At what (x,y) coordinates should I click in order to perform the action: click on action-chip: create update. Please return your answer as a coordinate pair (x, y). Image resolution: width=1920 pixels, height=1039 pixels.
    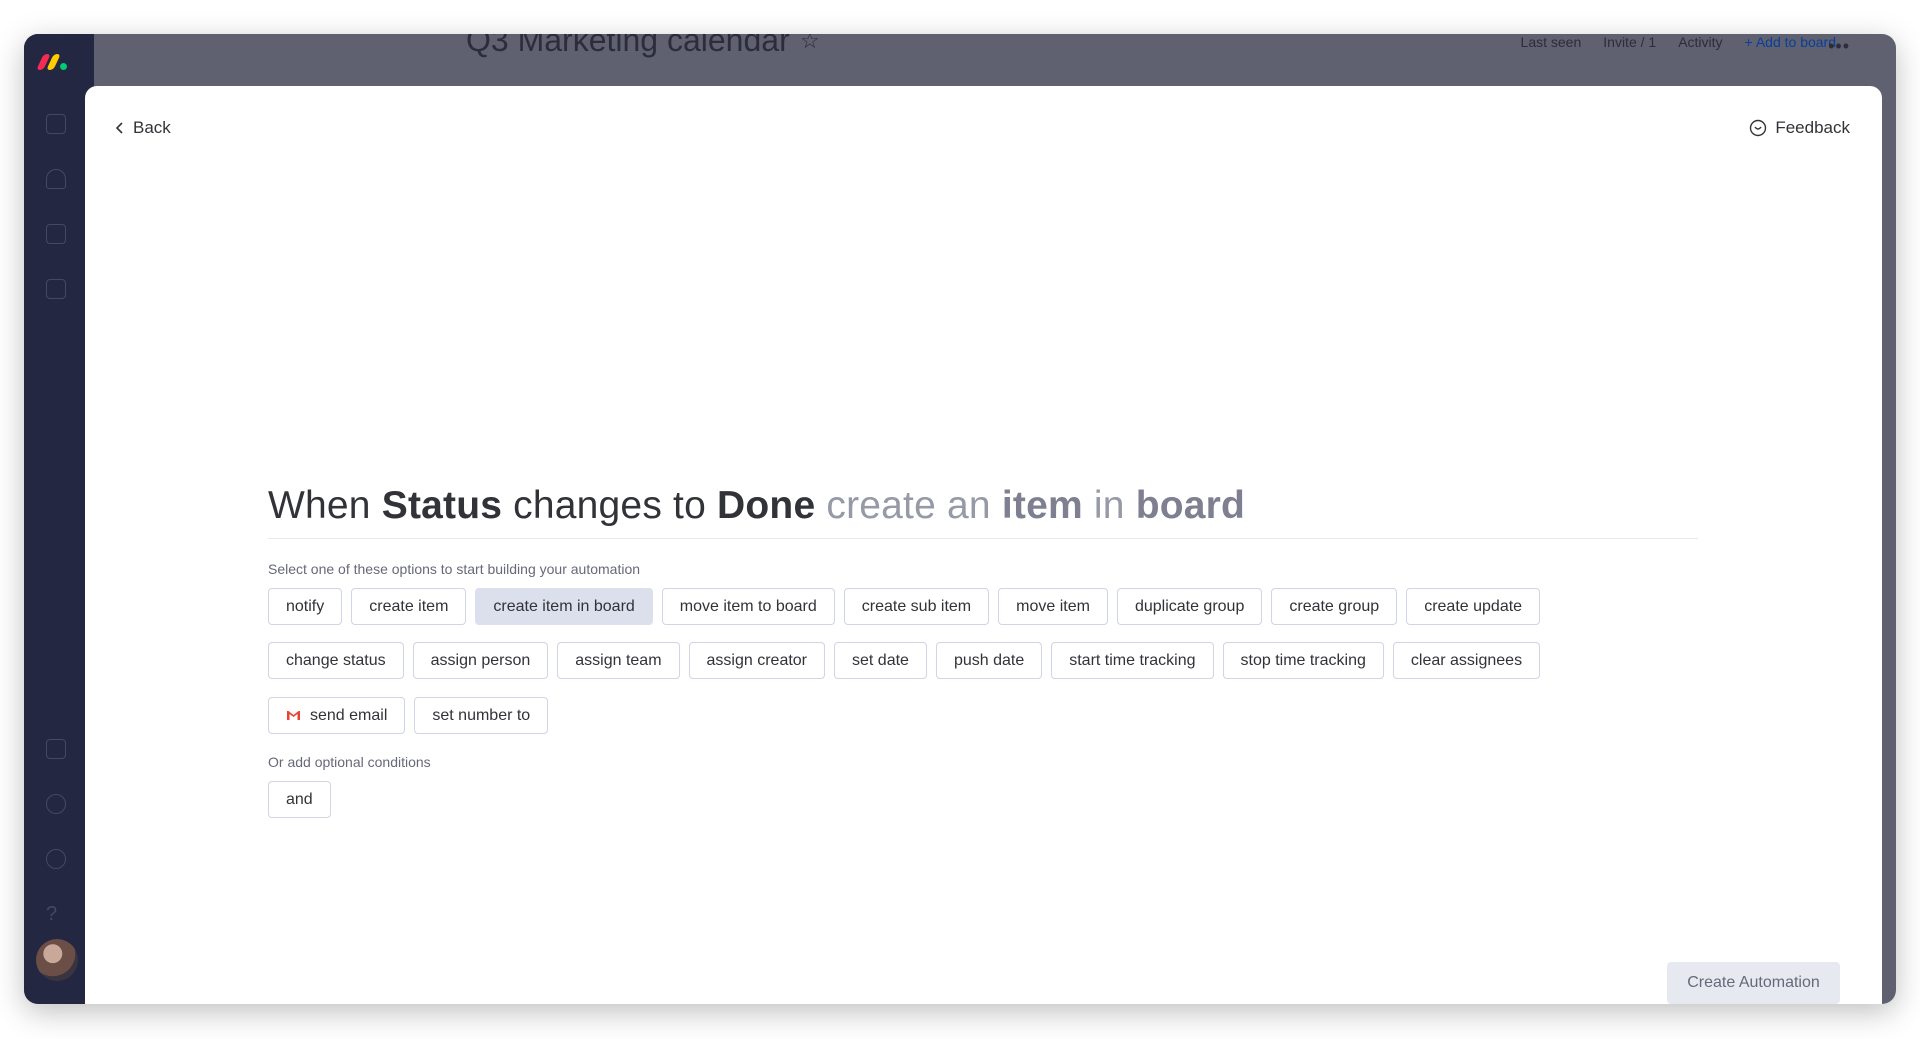
    Looking at the image, I should click on (1473, 606).